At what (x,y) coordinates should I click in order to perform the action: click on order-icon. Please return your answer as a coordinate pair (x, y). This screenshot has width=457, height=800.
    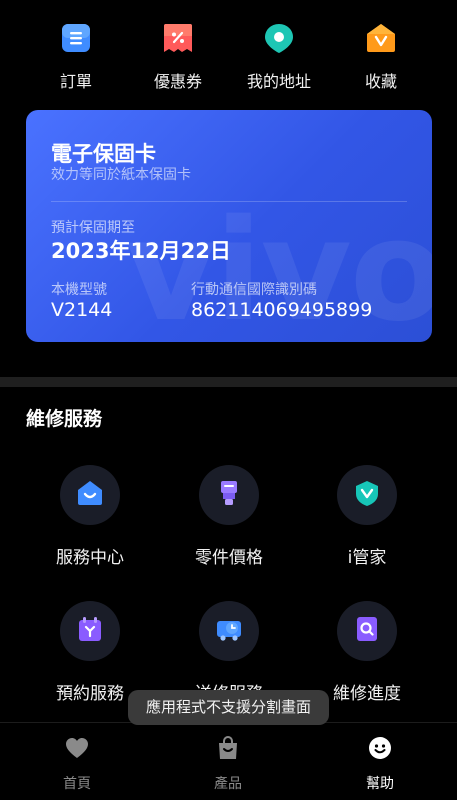
    Looking at the image, I should click on (76, 38).